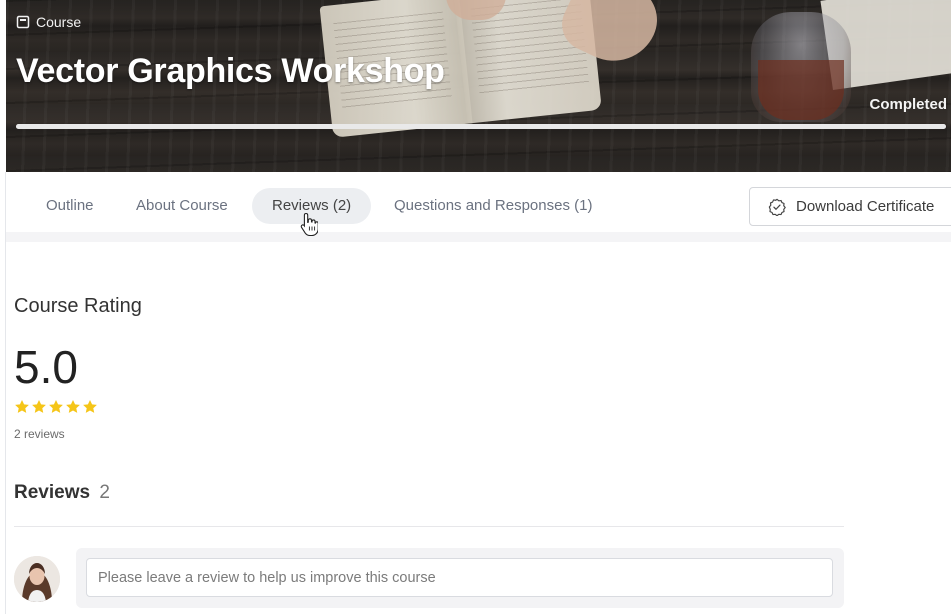 This screenshot has height=614, width=951. I want to click on hero-drink-shape, so click(801, 90).